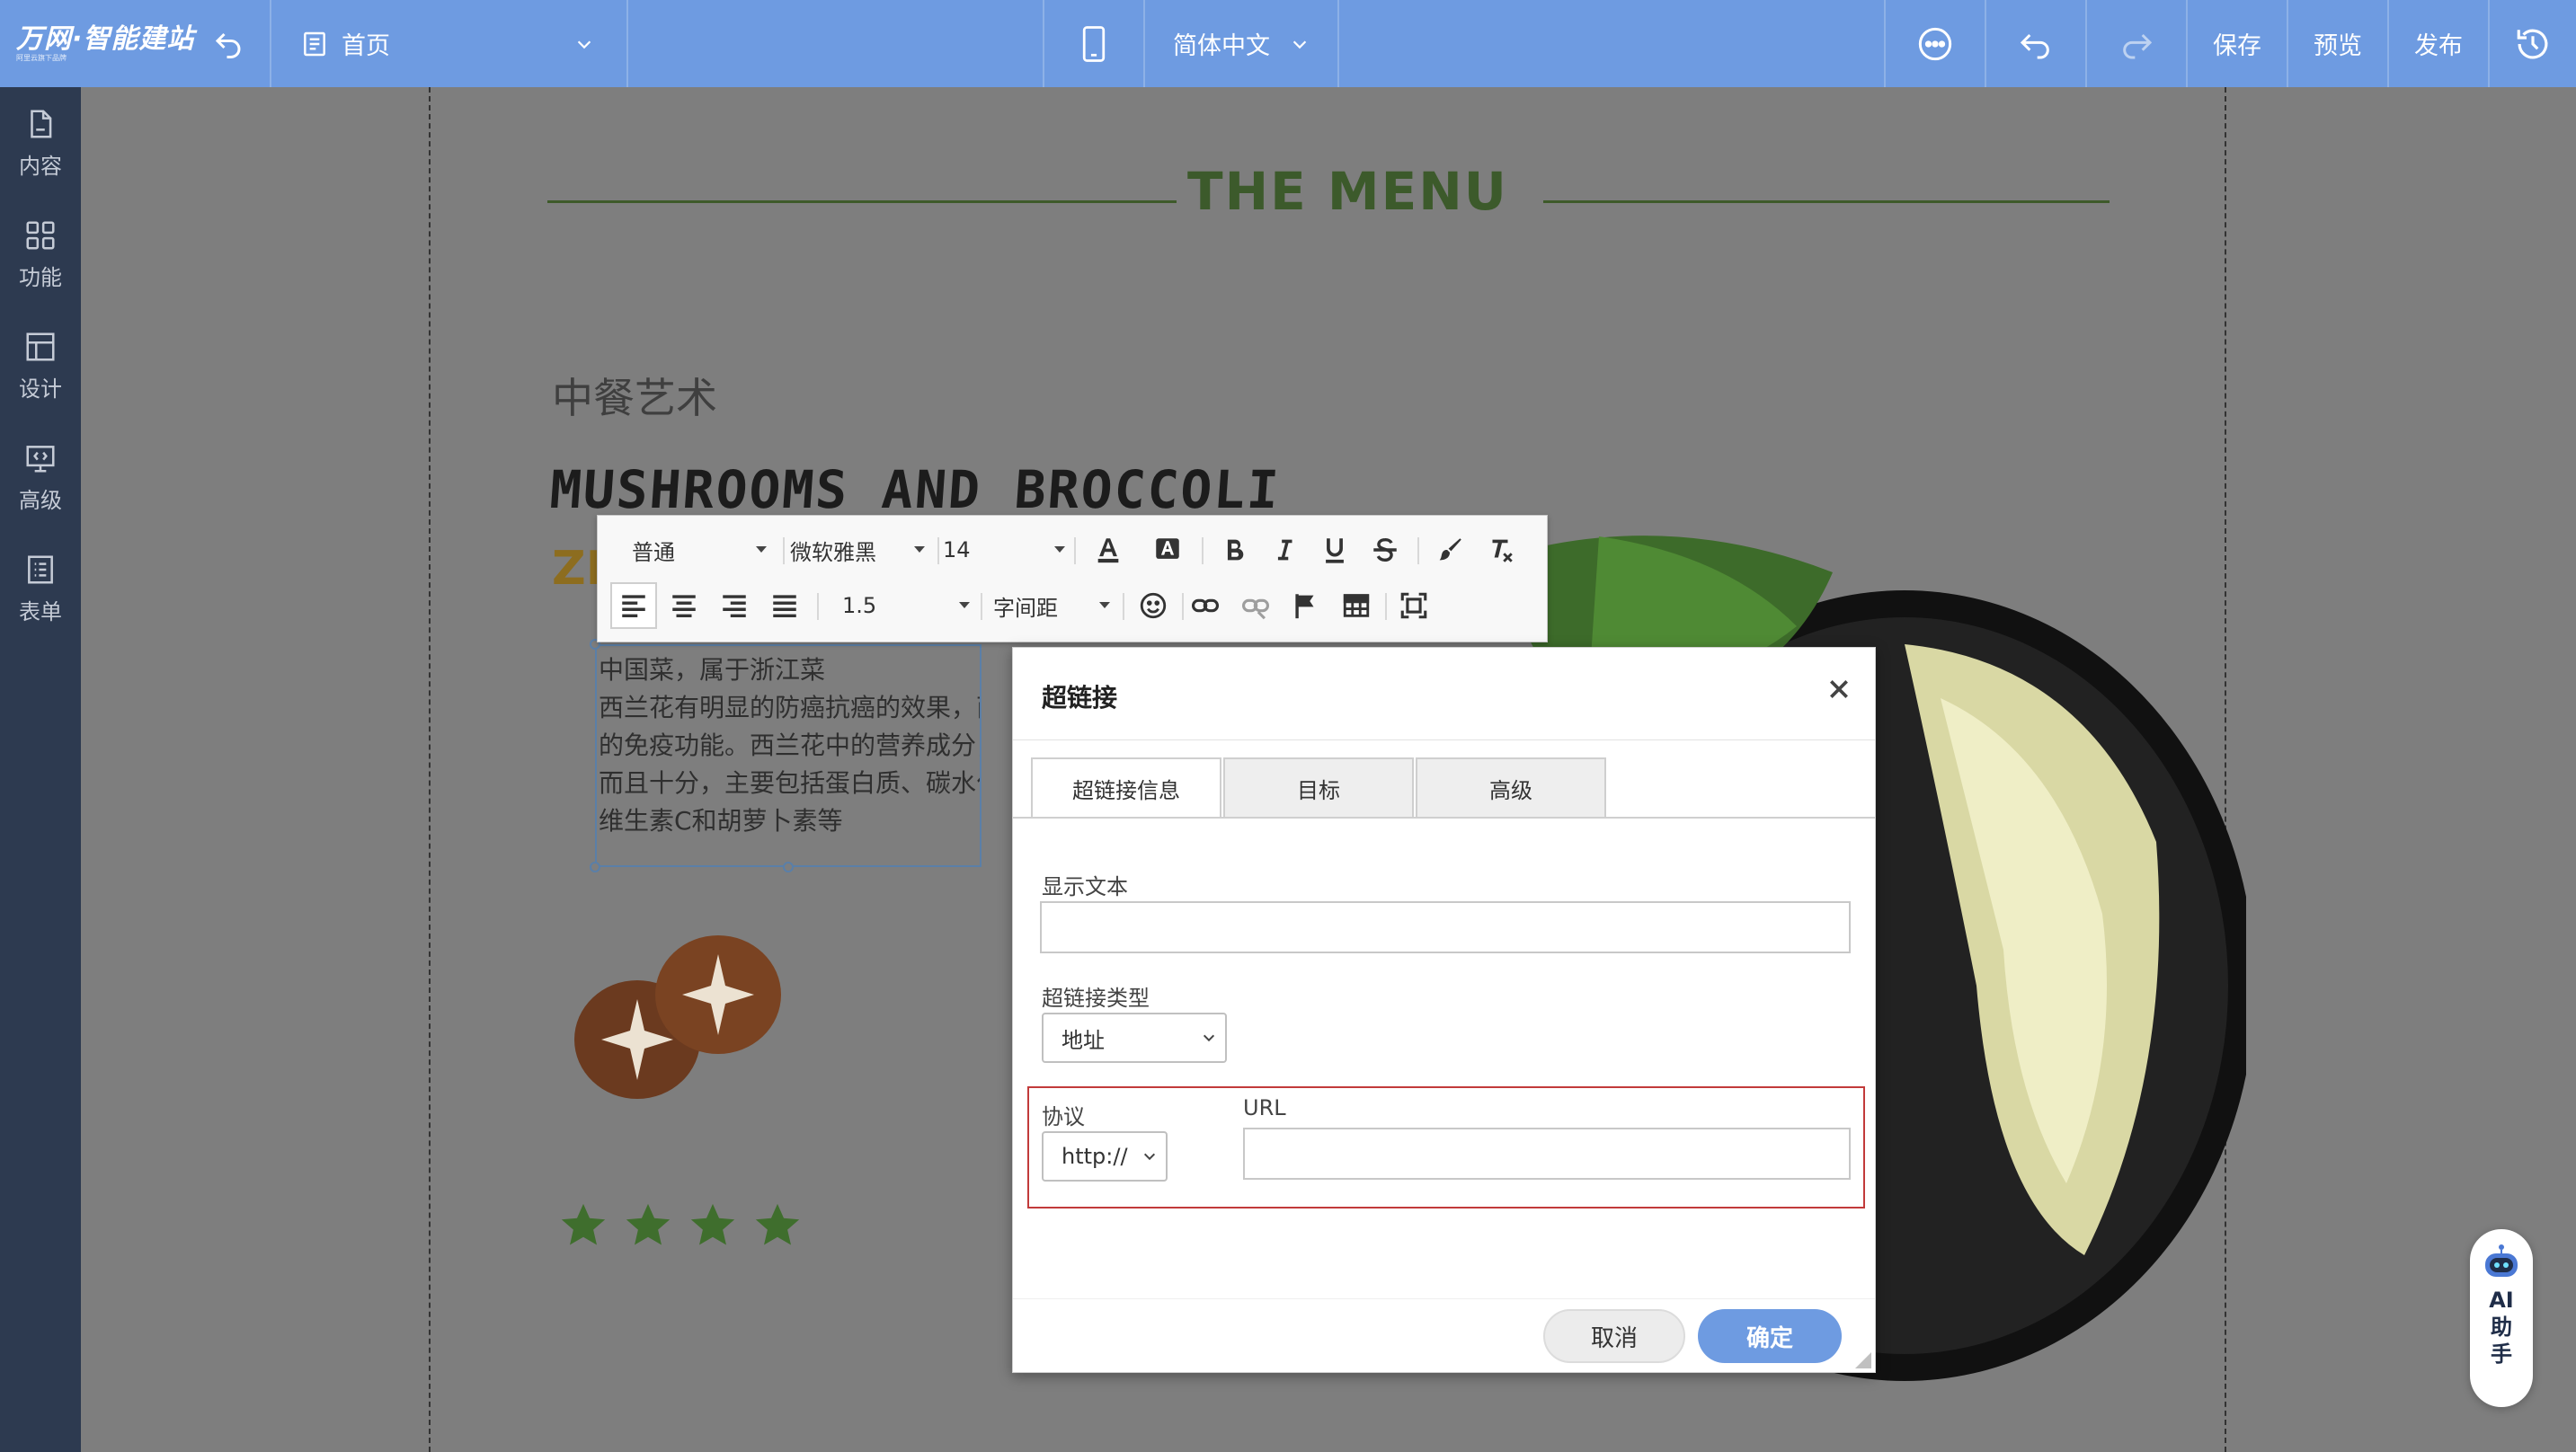  I want to click on strikethrough-button, so click(1385, 550).